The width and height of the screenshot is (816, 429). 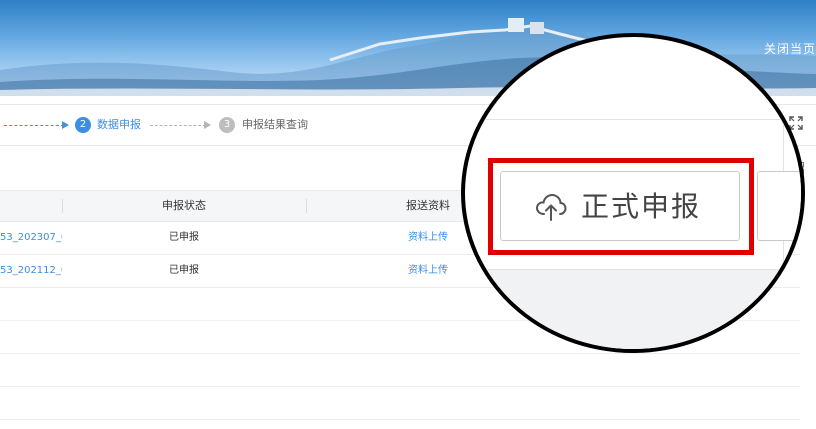 I want to click on declaration-name-link: 53_202112_0, so click(x=31, y=271).